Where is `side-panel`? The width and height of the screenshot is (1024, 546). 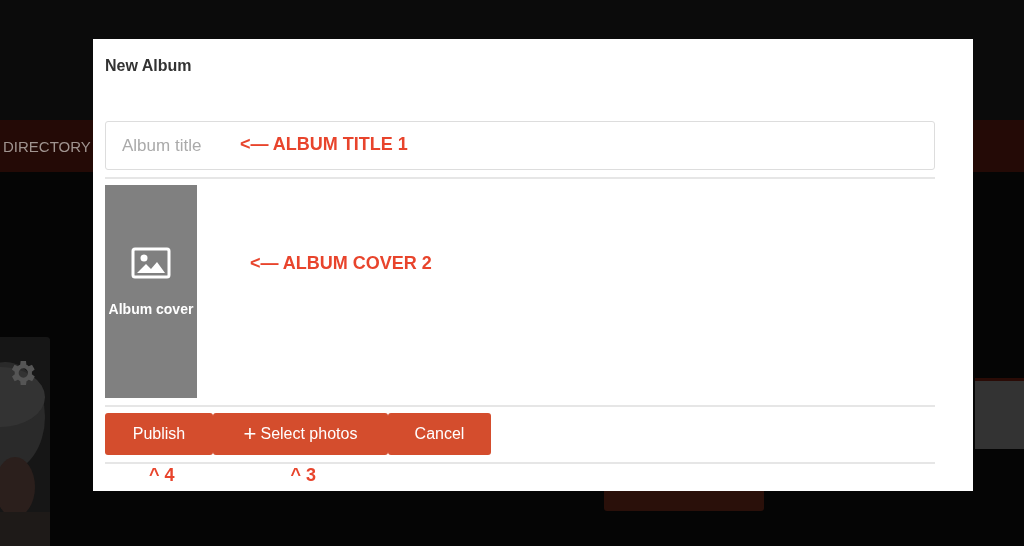
side-panel is located at coordinates (999, 413).